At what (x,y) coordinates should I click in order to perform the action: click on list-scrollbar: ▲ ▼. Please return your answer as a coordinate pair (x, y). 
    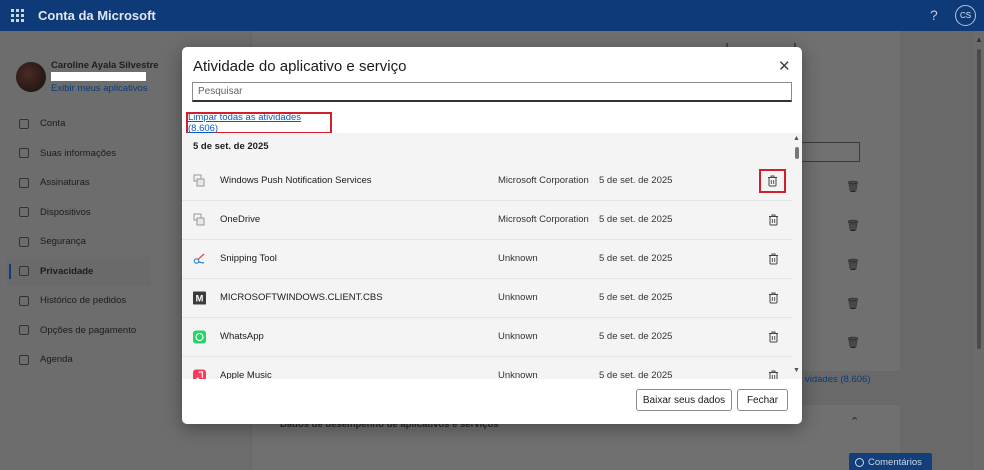
    Looking at the image, I should click on (796, 256).